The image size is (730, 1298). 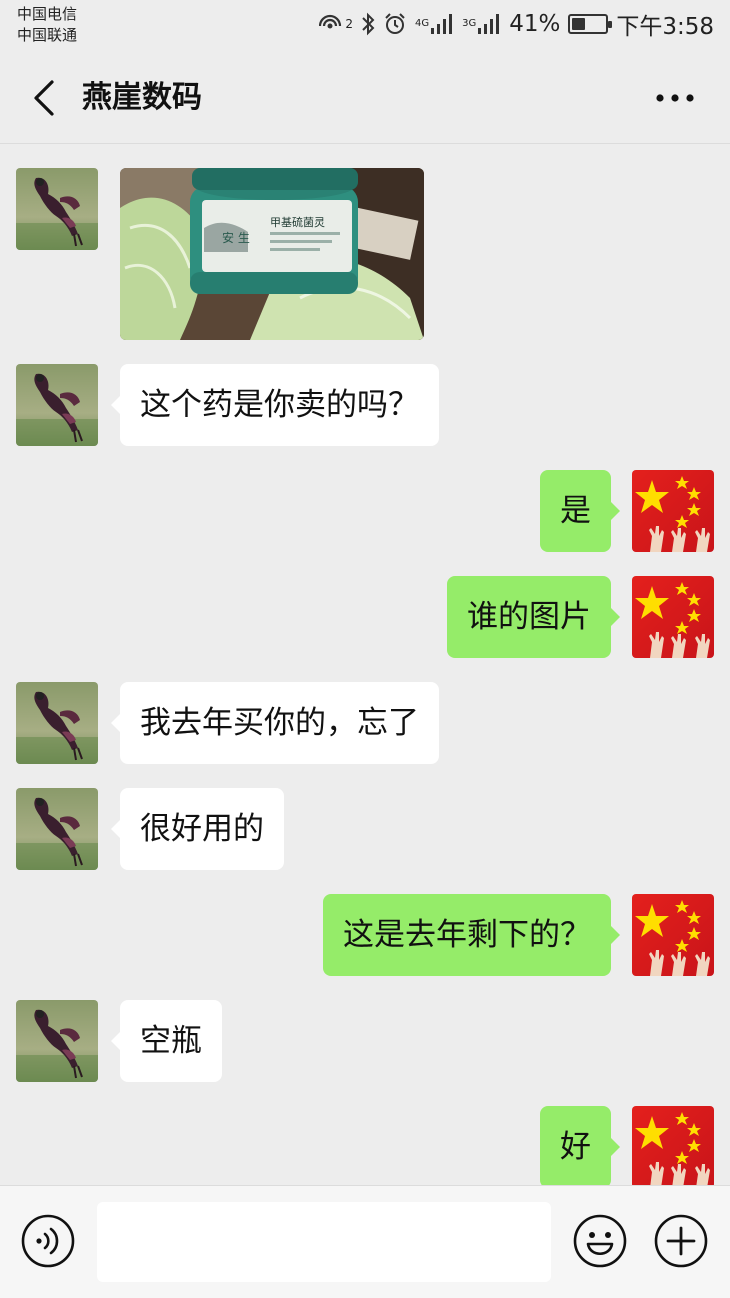 What do you see at coordinates (422, 23) in the screenshot?
I see `network-type-1: 4G` at bounding box center [422, 23].